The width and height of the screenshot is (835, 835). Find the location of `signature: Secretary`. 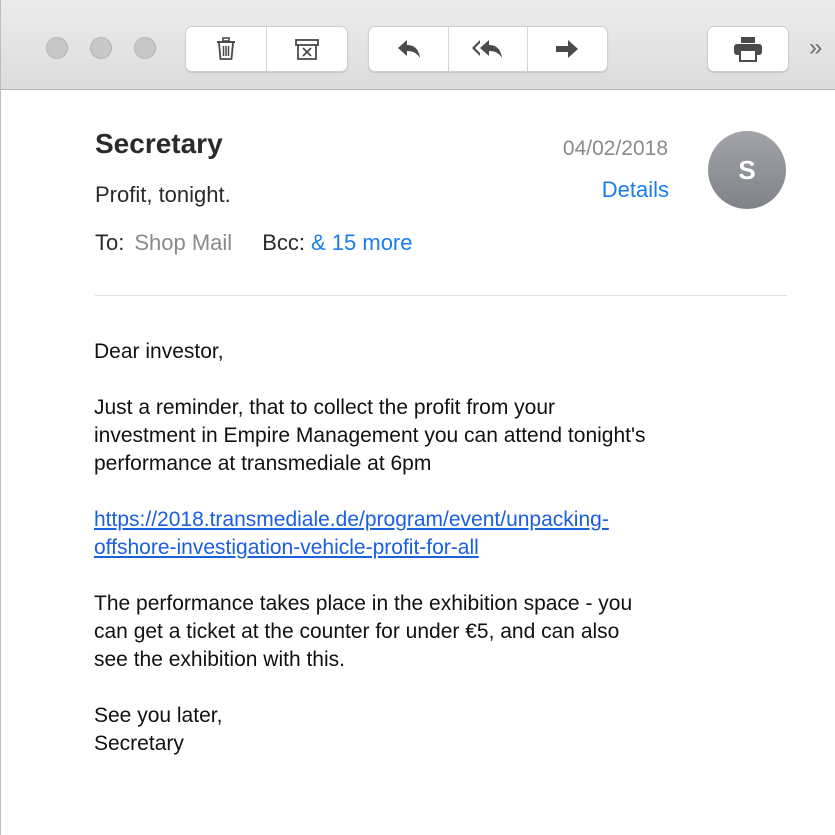

signature: Secretary is located at coordinates (139, 743).